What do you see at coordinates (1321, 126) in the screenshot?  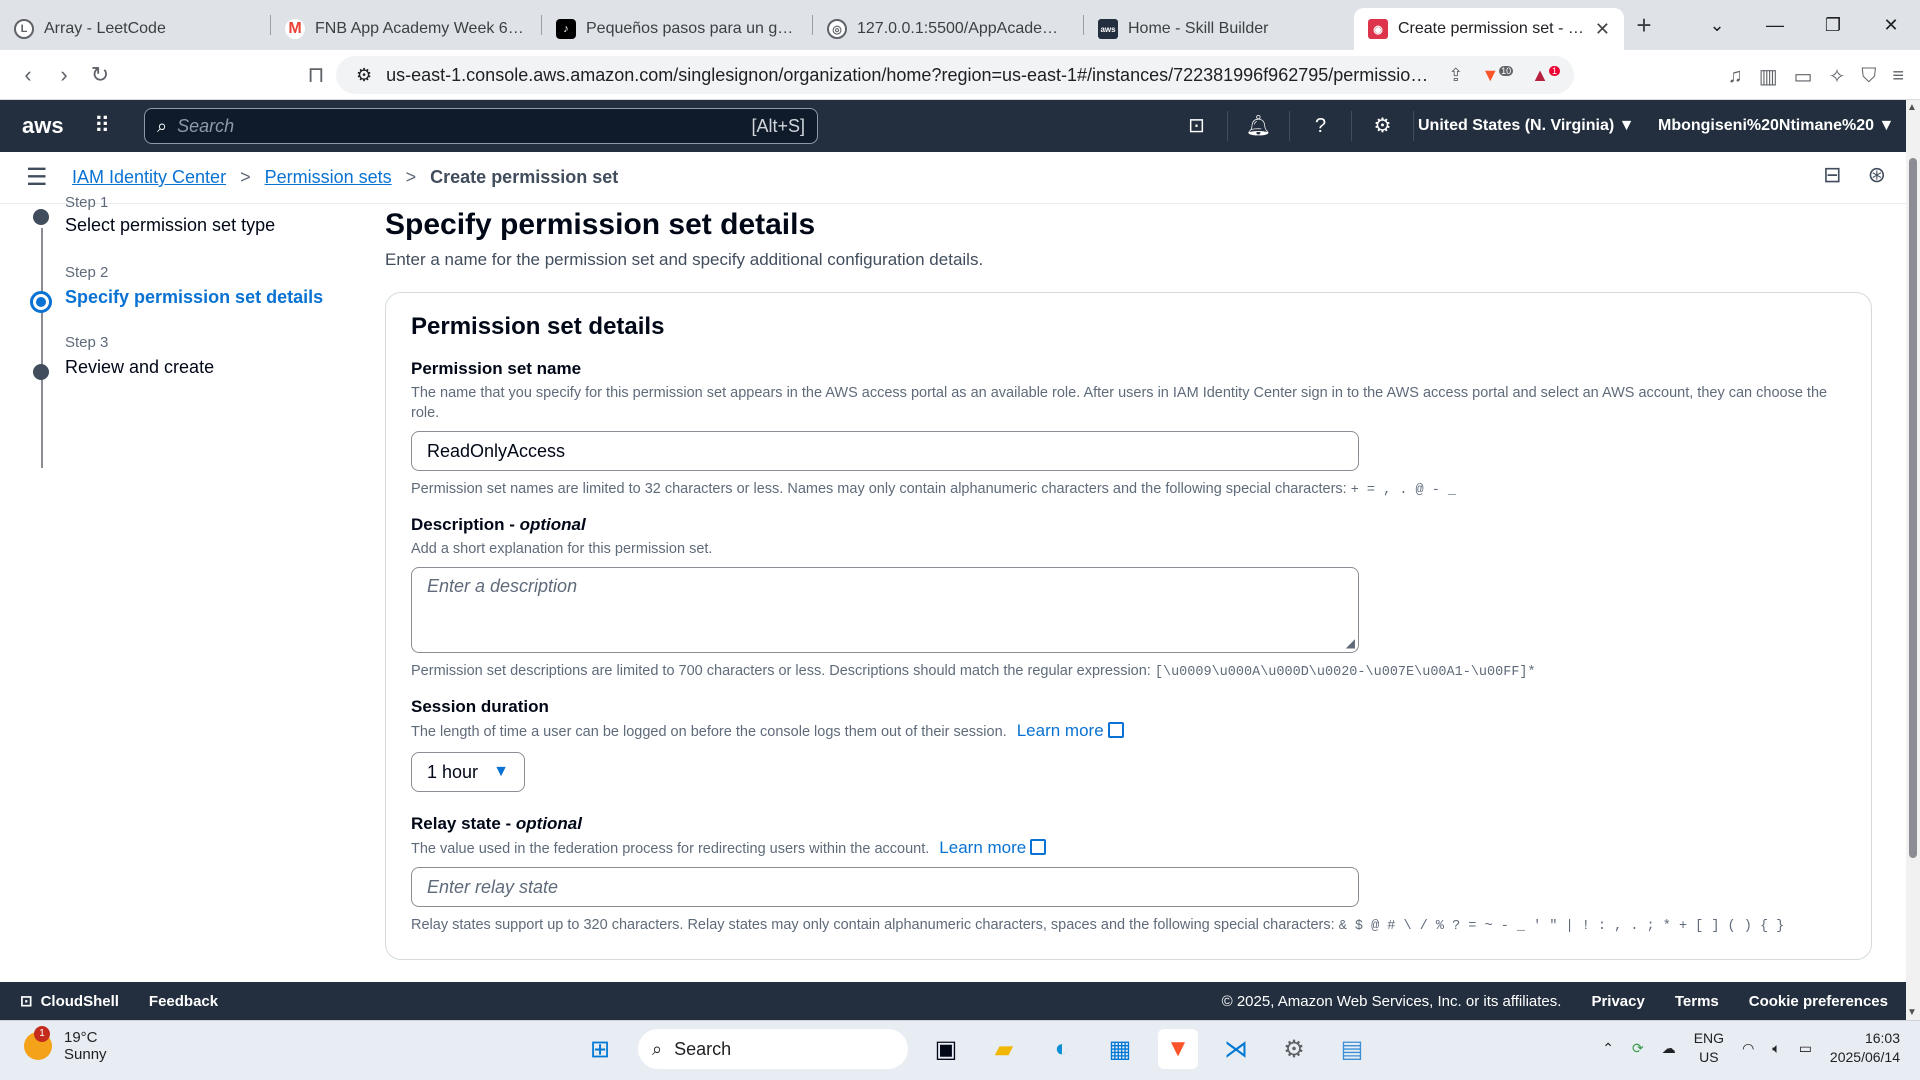 I see `help-icon: ?` at bounding box center [1321, 126].